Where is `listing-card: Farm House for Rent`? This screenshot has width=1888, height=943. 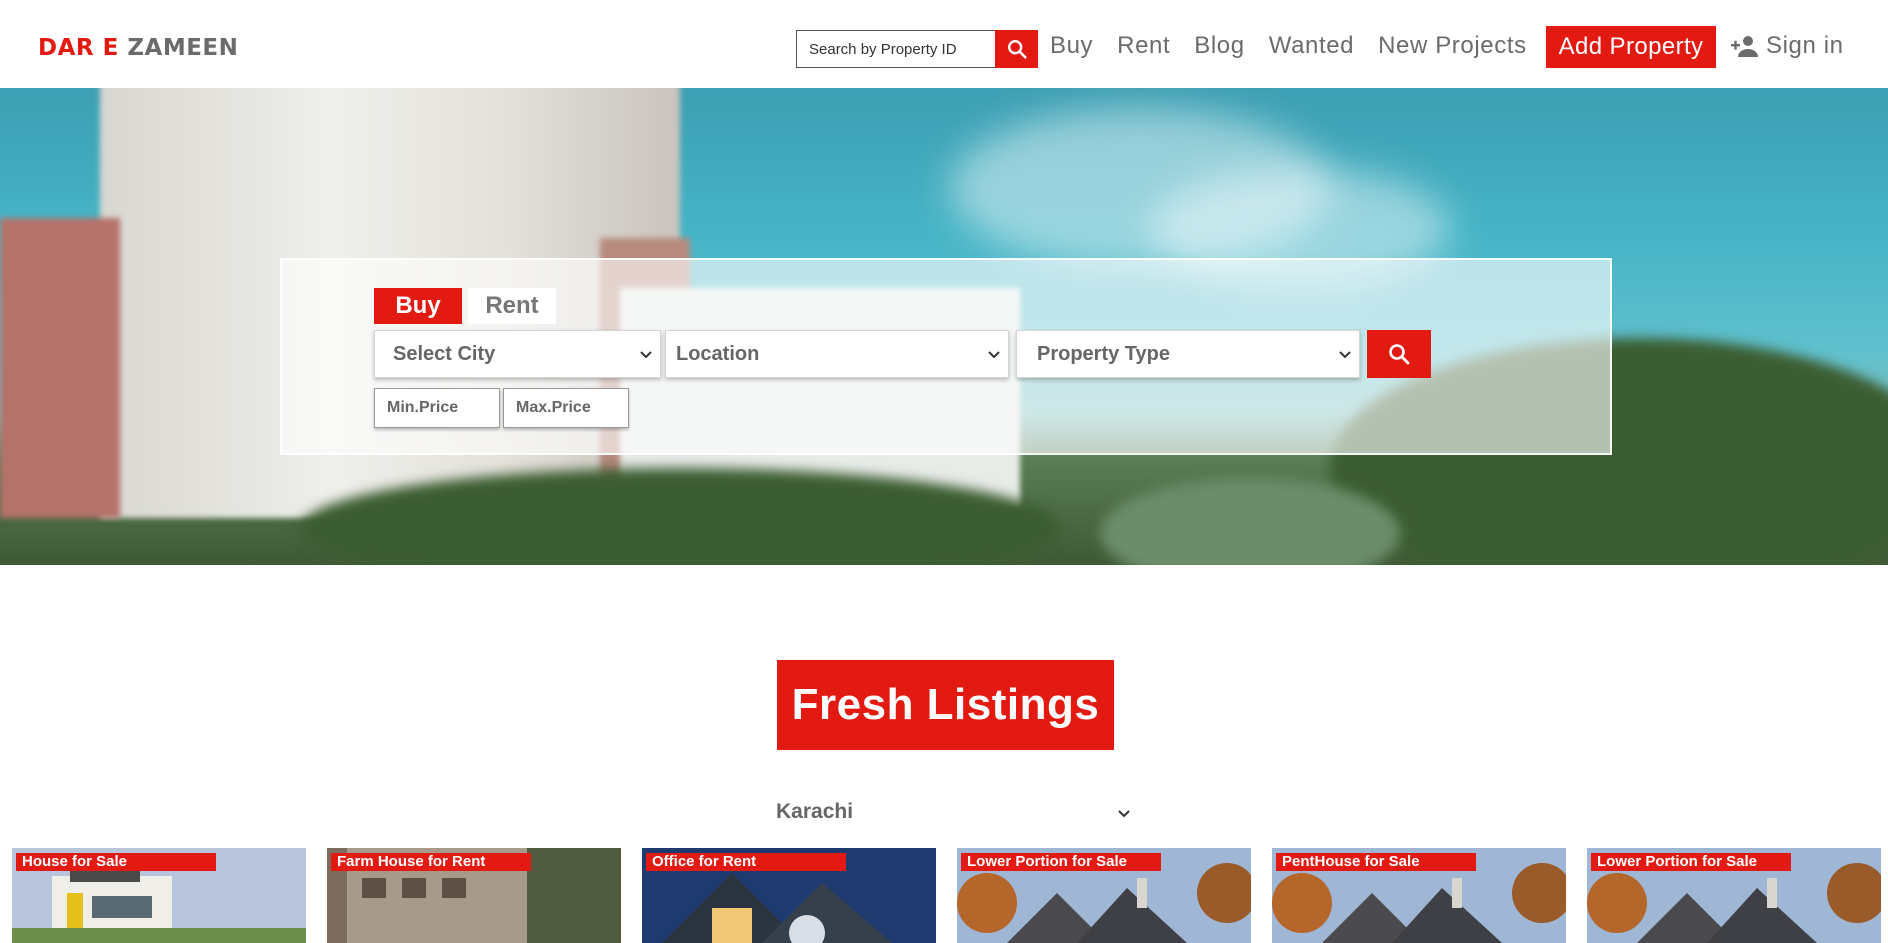
listing-card: Farm House for Rent is located at coordinates (474, 895).